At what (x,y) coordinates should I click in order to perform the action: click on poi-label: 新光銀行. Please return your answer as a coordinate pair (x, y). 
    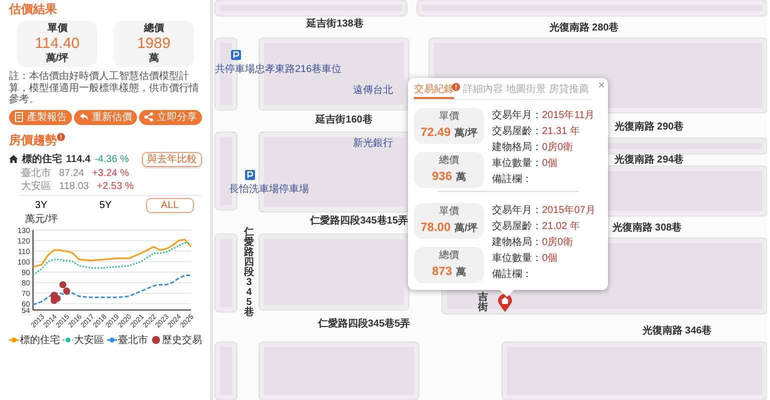
    Looking at the image, I should click on (373, 143).